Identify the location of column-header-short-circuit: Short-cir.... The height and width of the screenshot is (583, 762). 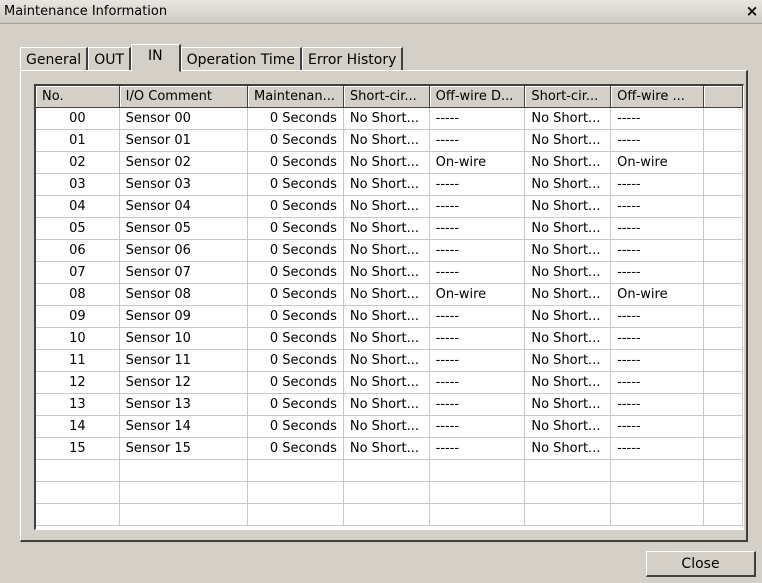
(386, 97).